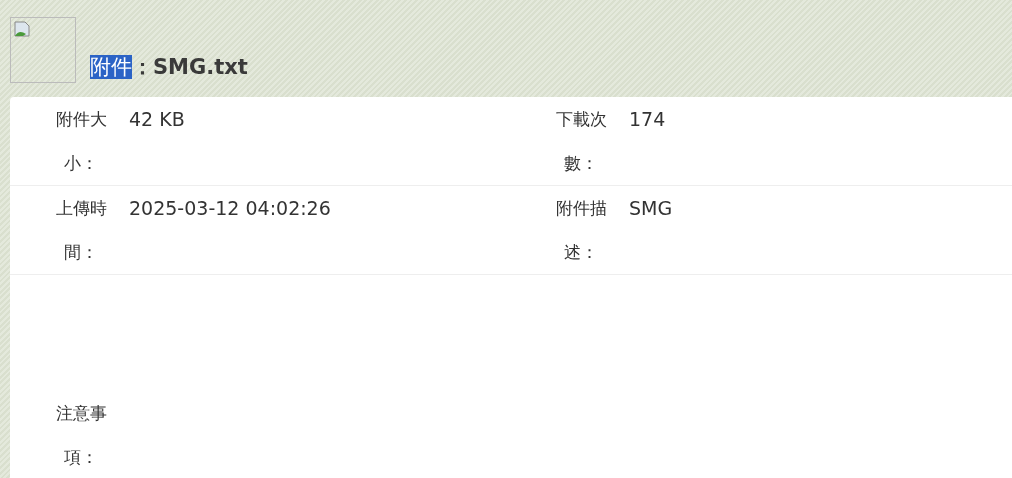 The height and width of the screenshot is (478, 1012). What do you see at coordinates (581, 230) in the screenshot?
I see `field-label: 附件描述：` at bounding box center [581, 230].